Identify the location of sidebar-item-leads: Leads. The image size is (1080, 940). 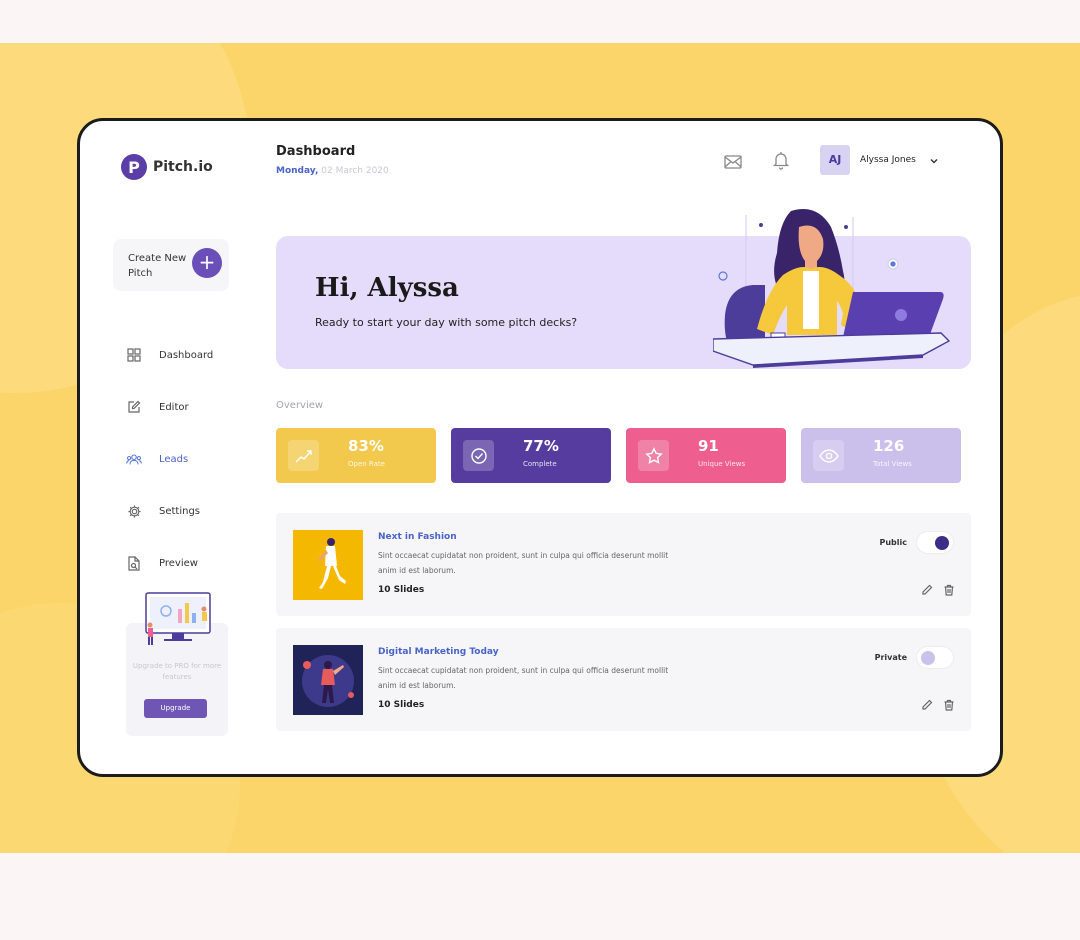
(169, 459).